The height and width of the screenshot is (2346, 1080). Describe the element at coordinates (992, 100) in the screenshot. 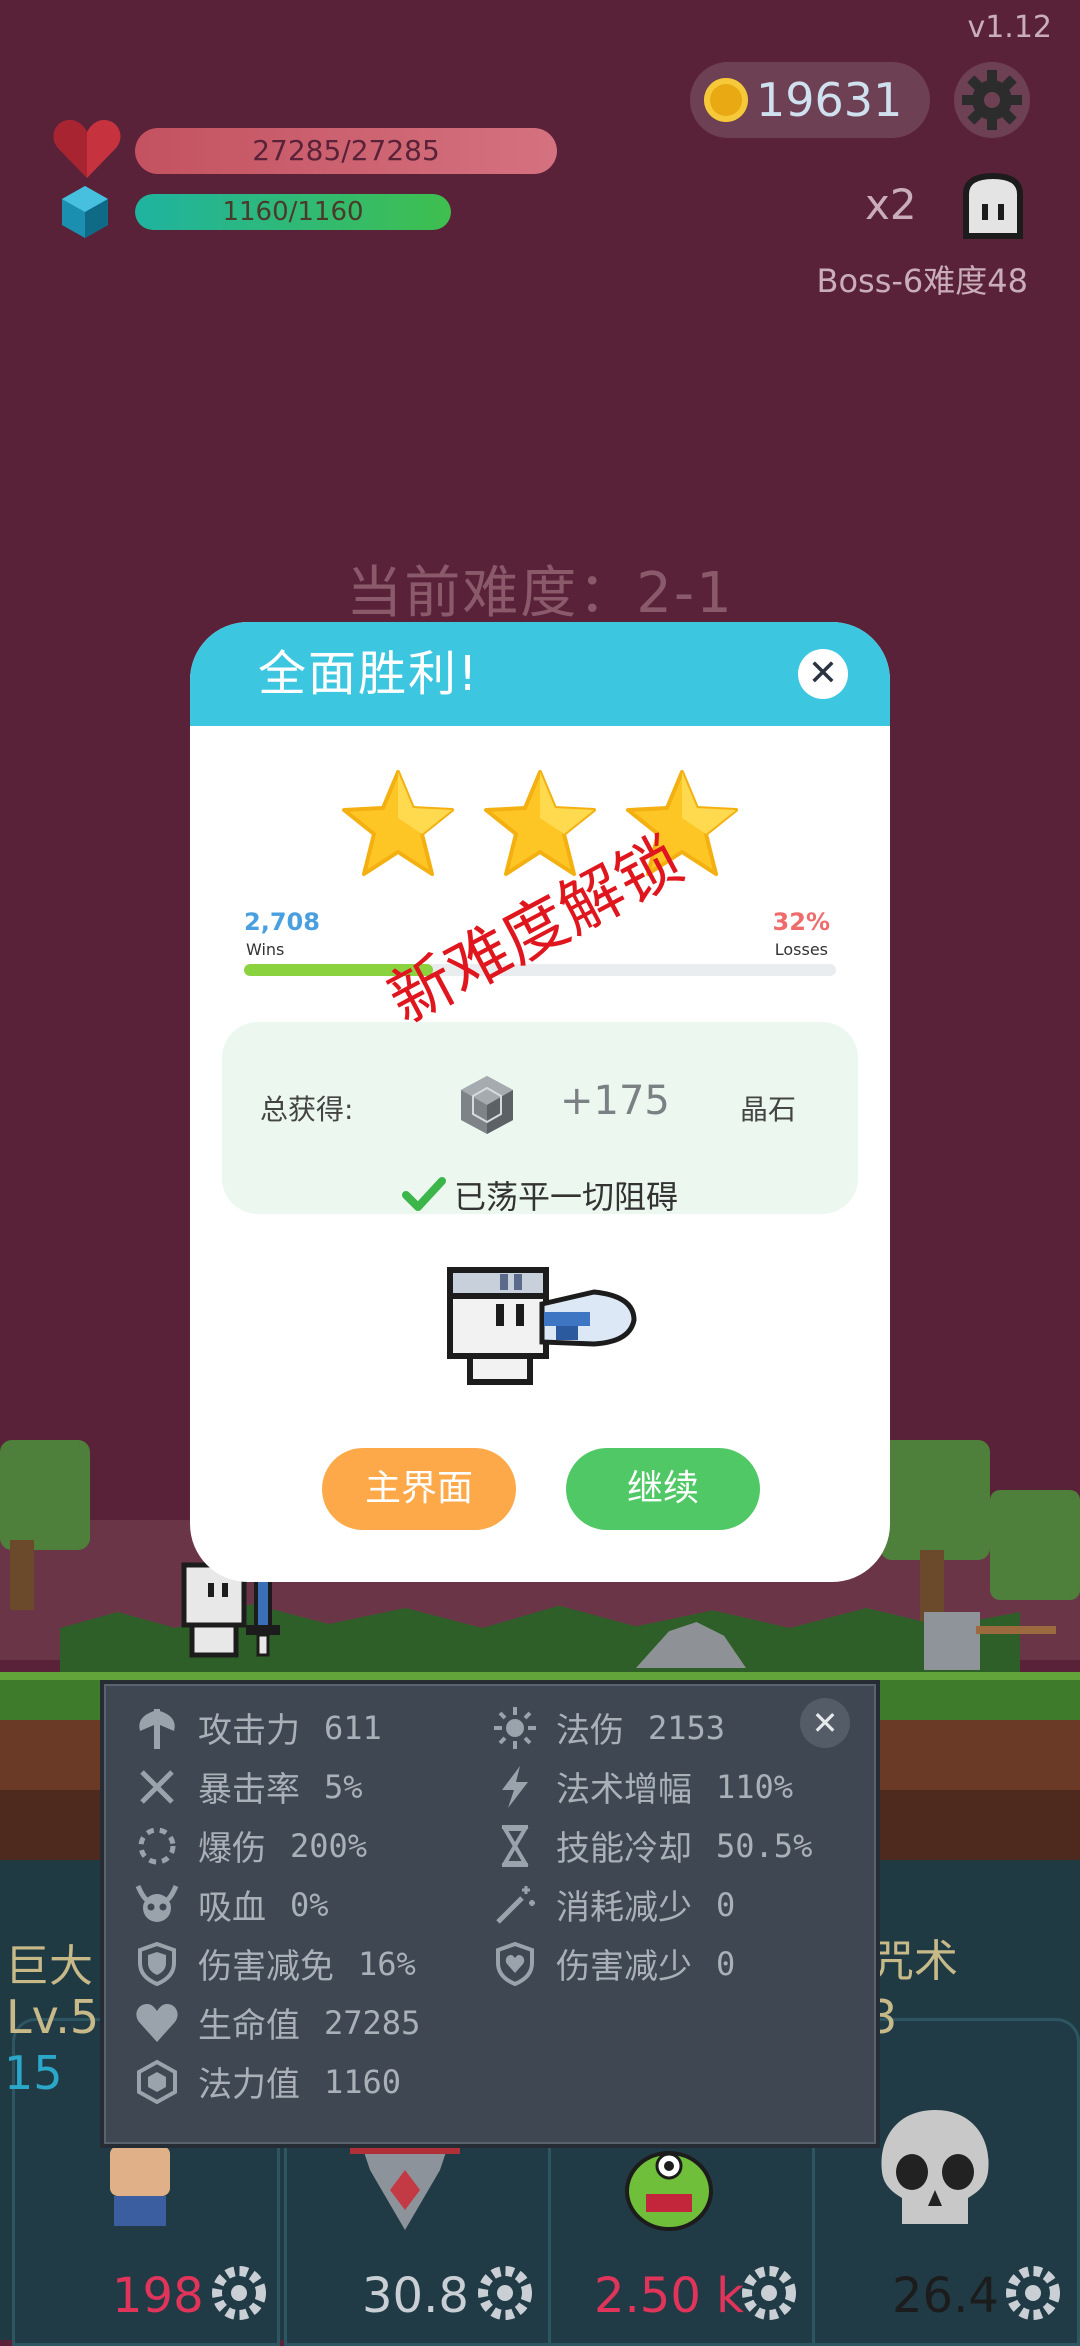

I see `gear-icon` at that location.